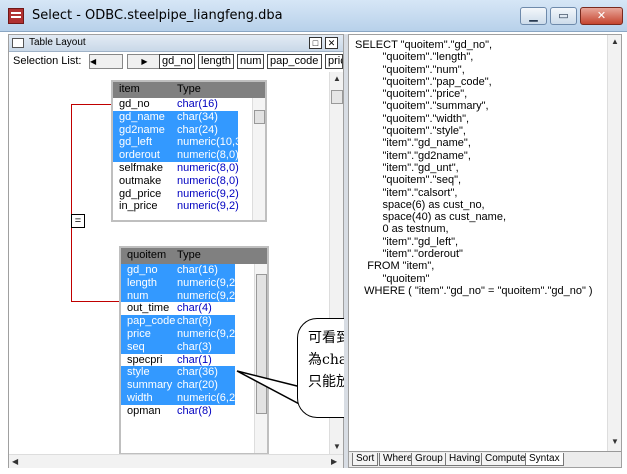 Image resolution: width=627 pixels, height=474 pixels. What do you see at coordinates (392, 278) in the screenshot?
I see `sql-line: "quoitem"` at bounding box center [392, 278].